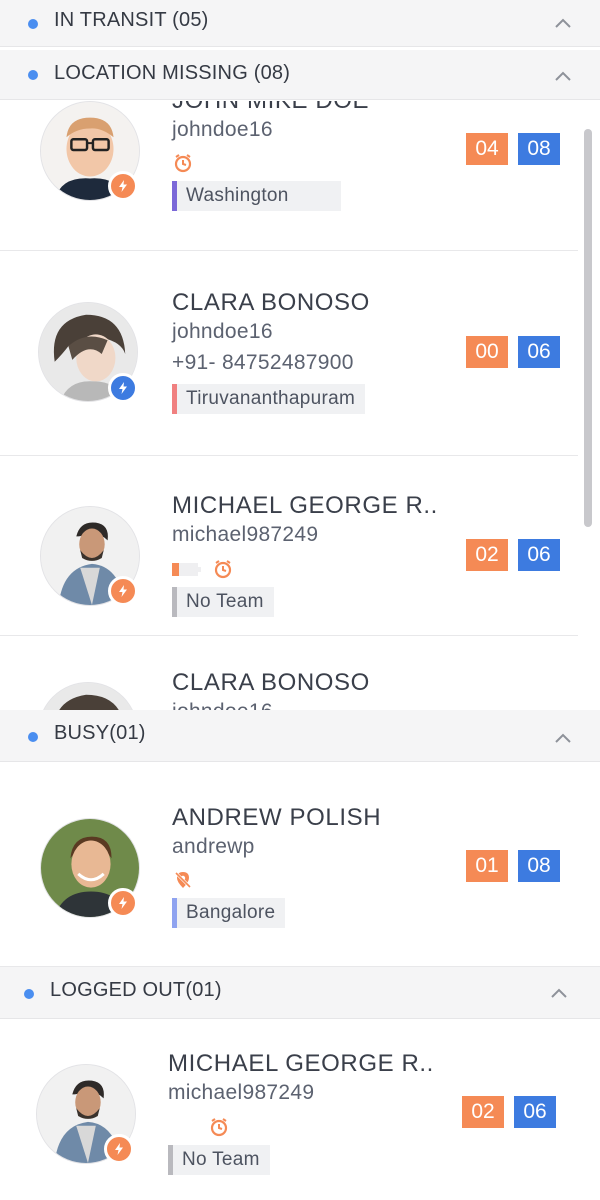  Describe the element at coordinates (256, 196) in the screenshot. I see `team-tag: Washington` at that location.